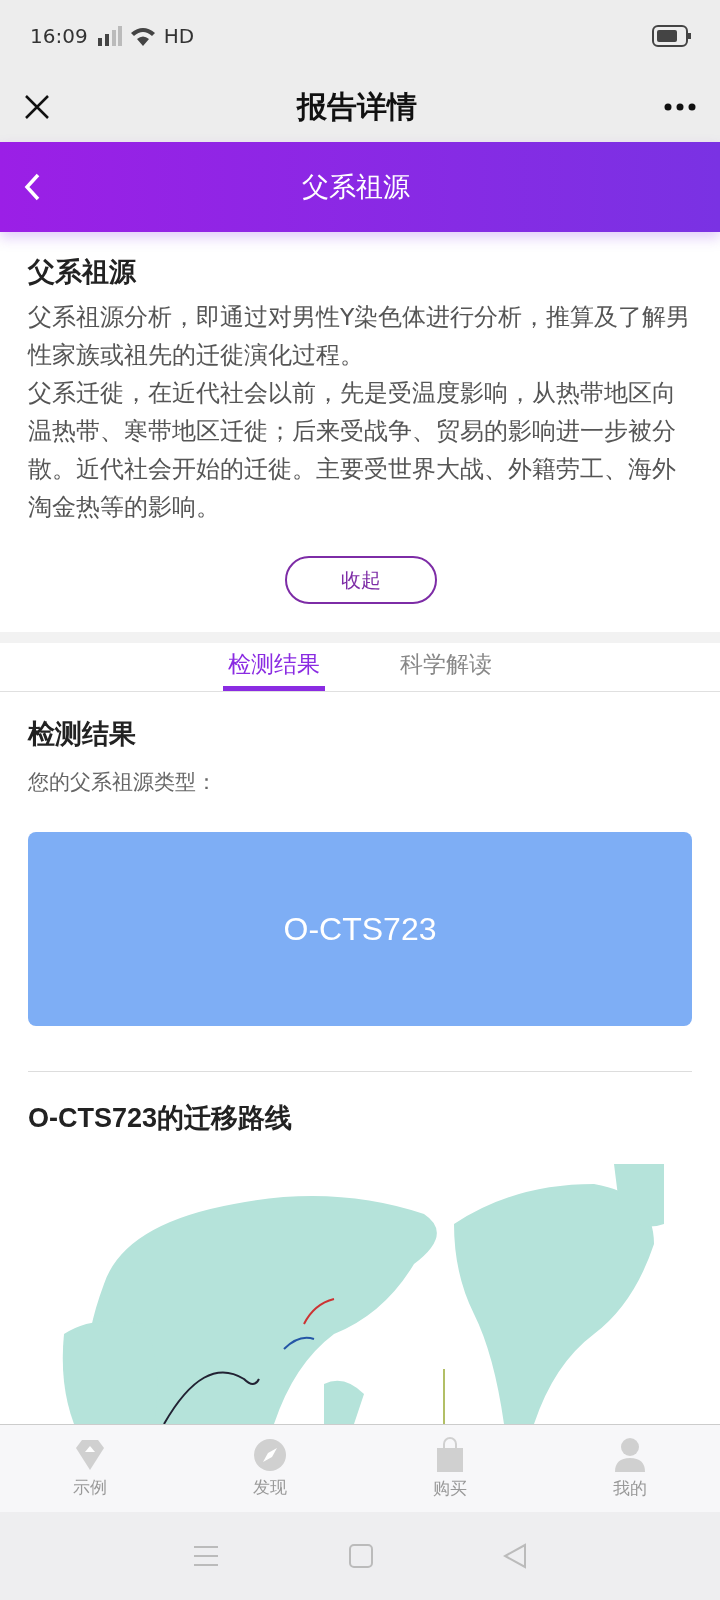 The width and height of the screenshot is (720, 1600). What do you see at coordinates (82, 272) in the screenshot?
I see `section-title: 父系祖源` at bounding box center [82, 272].